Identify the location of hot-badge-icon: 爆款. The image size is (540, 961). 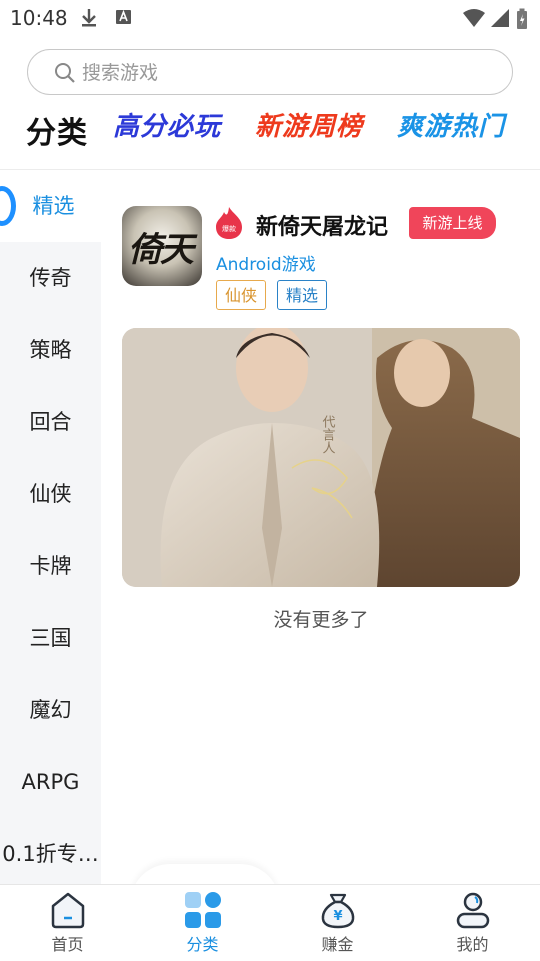
(229, 223).